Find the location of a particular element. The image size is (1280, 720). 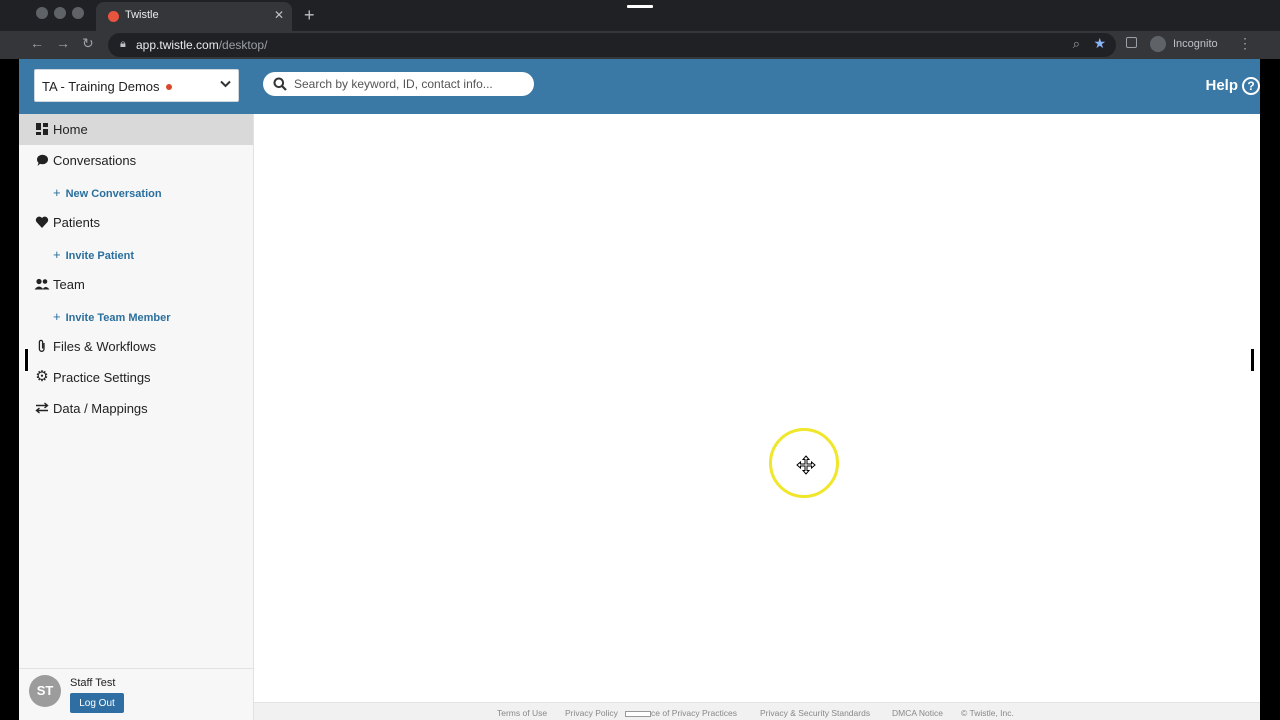

app-header: TA - Training Demos Help ? is located at coordinates (639, 86).